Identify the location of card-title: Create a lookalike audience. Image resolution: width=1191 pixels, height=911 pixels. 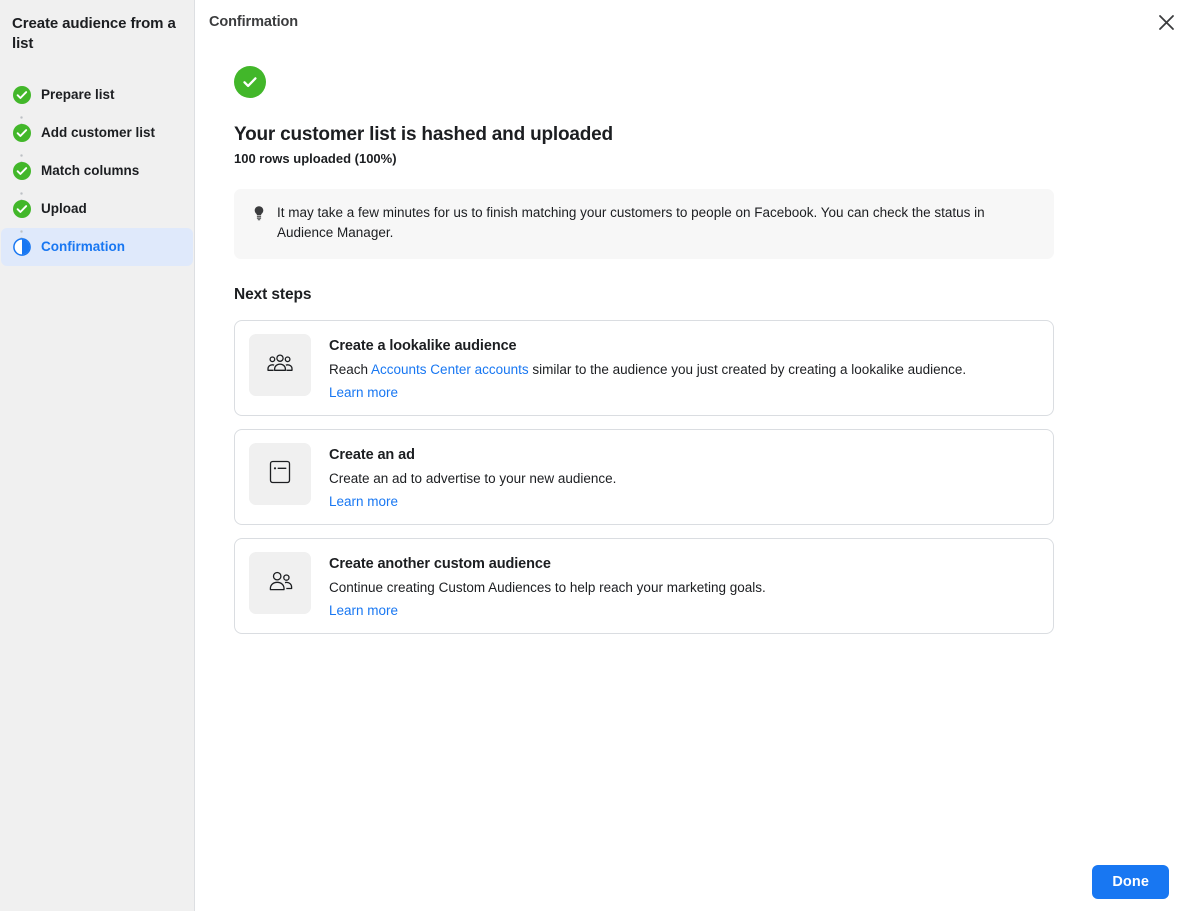
(423, 346).